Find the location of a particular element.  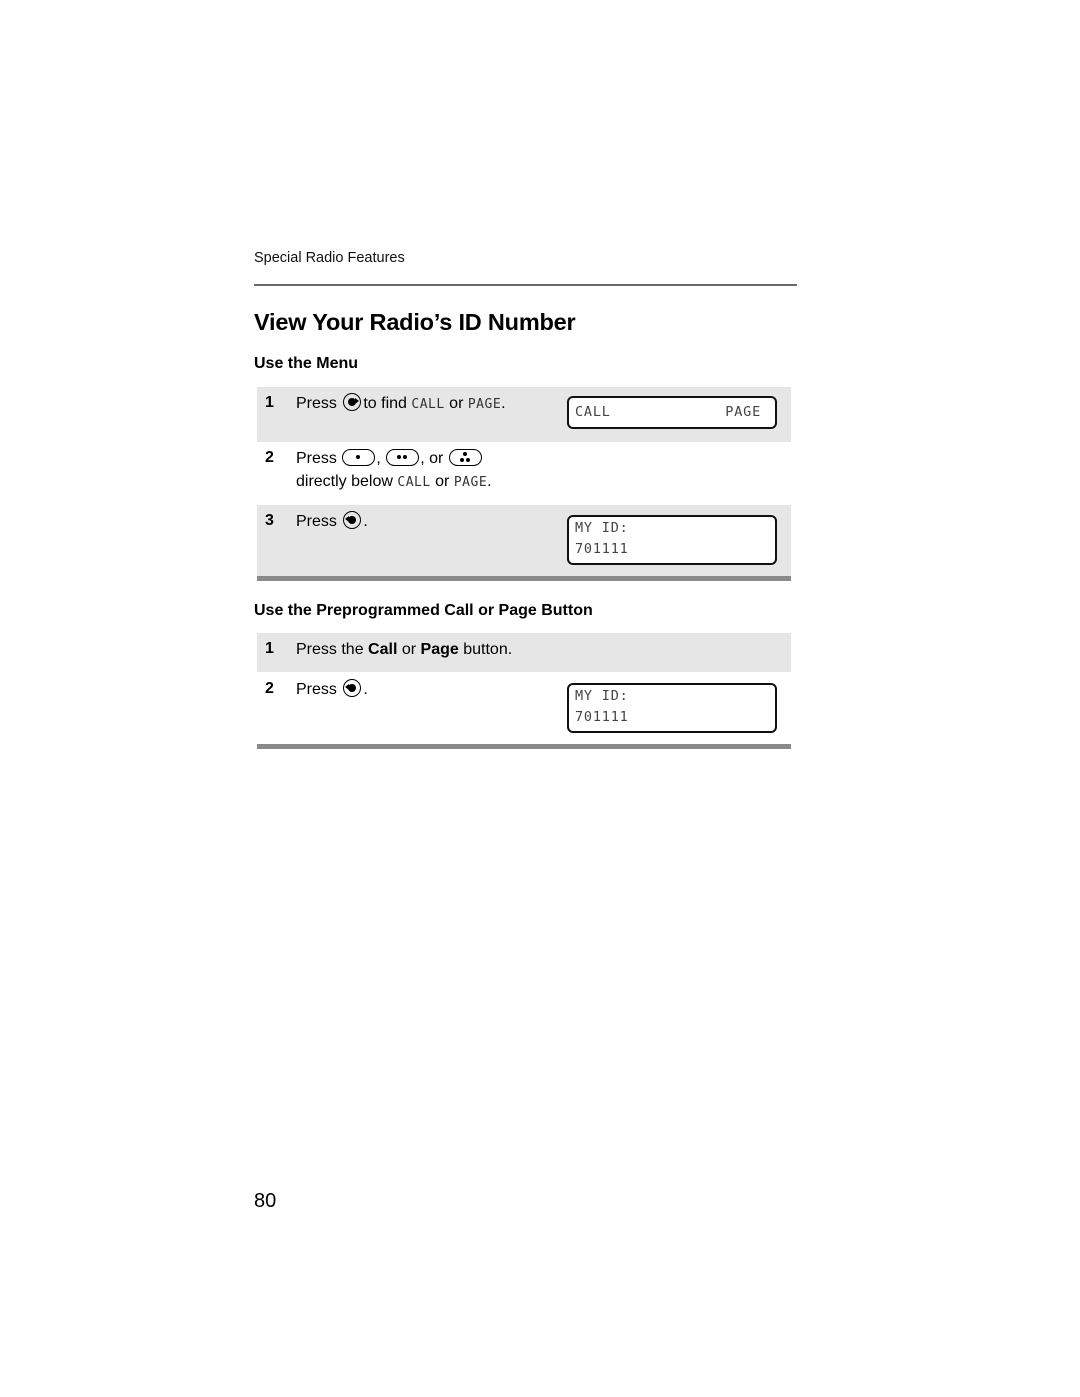

step-instruction: Press the Call or Page button. is located at coordinates (404, 649).